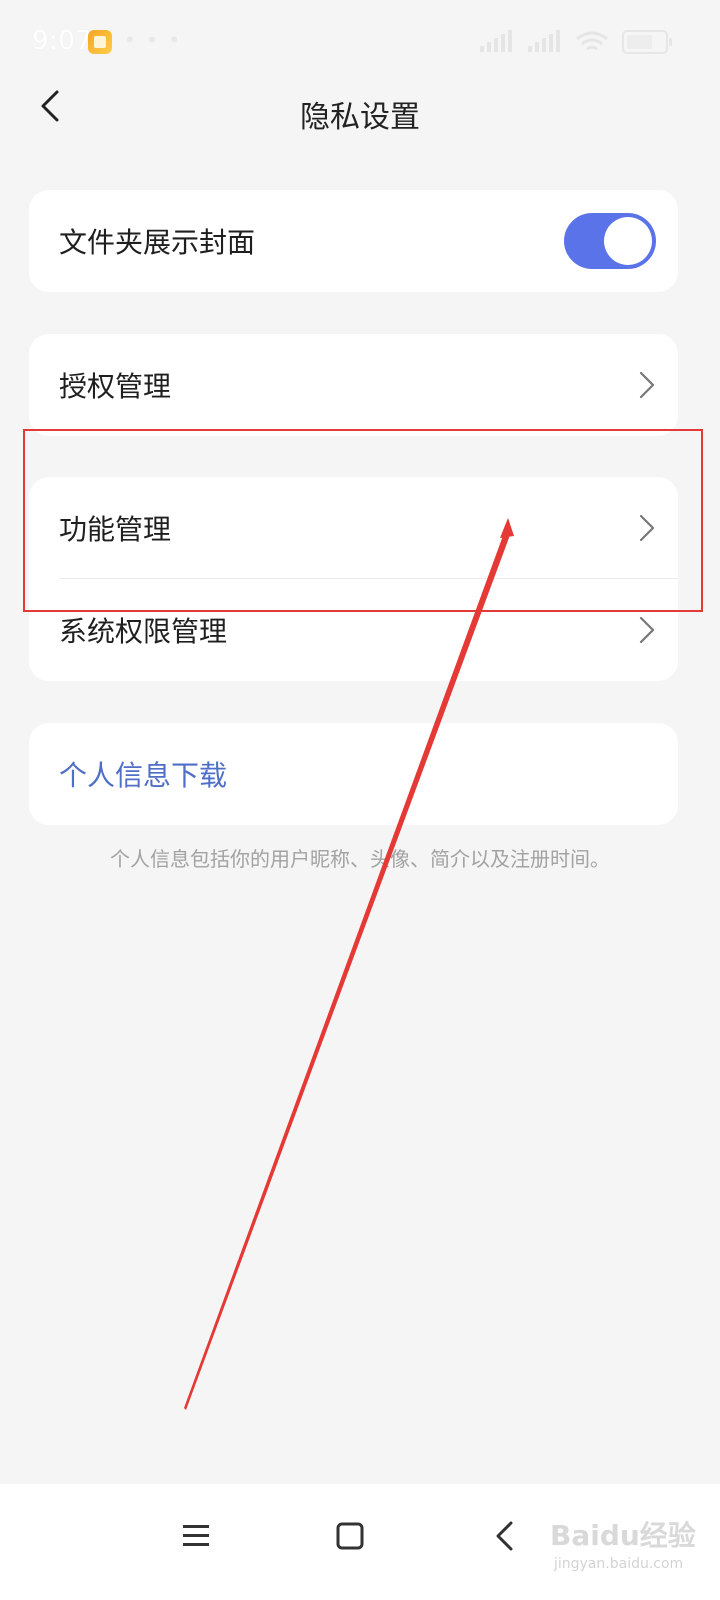 This screenshot has height=1600, width=720. What do you see at coordinates (496, 41) in the screenshot?
I see `signal-icon` at bounding box center [496, 41].